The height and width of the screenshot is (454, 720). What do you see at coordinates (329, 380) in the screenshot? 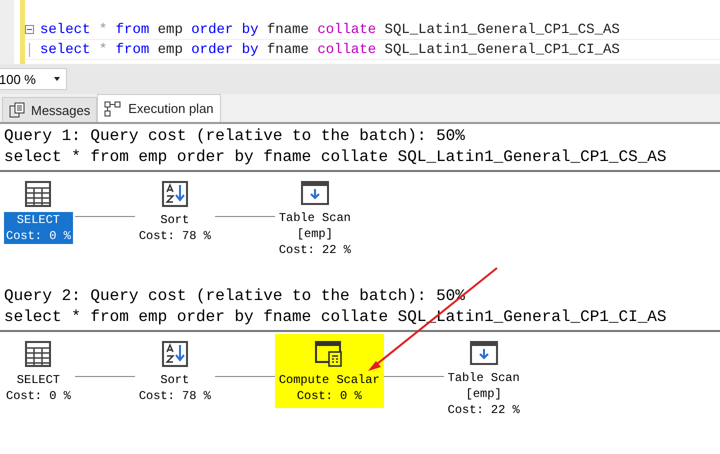
I see `node-label: Compute Scalar` at bounding box center [329, 380].